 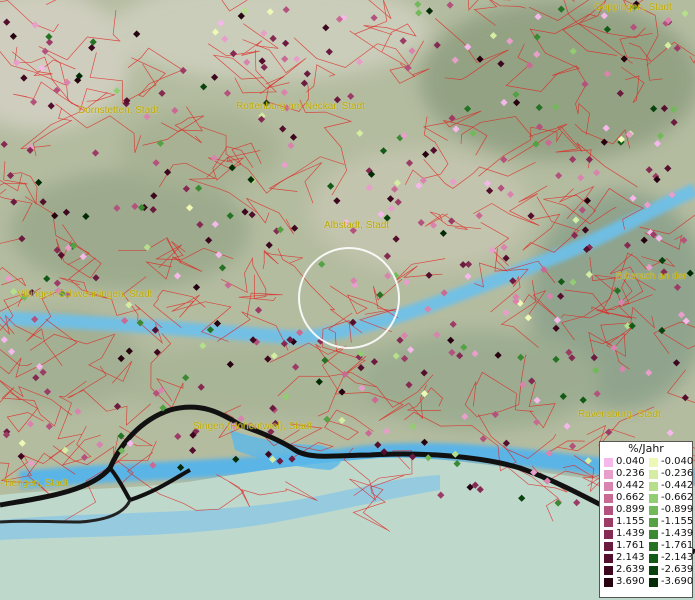 I want to click on town-label-goeppingen: Göppingen, Stadt, so click(x=633, y=7).